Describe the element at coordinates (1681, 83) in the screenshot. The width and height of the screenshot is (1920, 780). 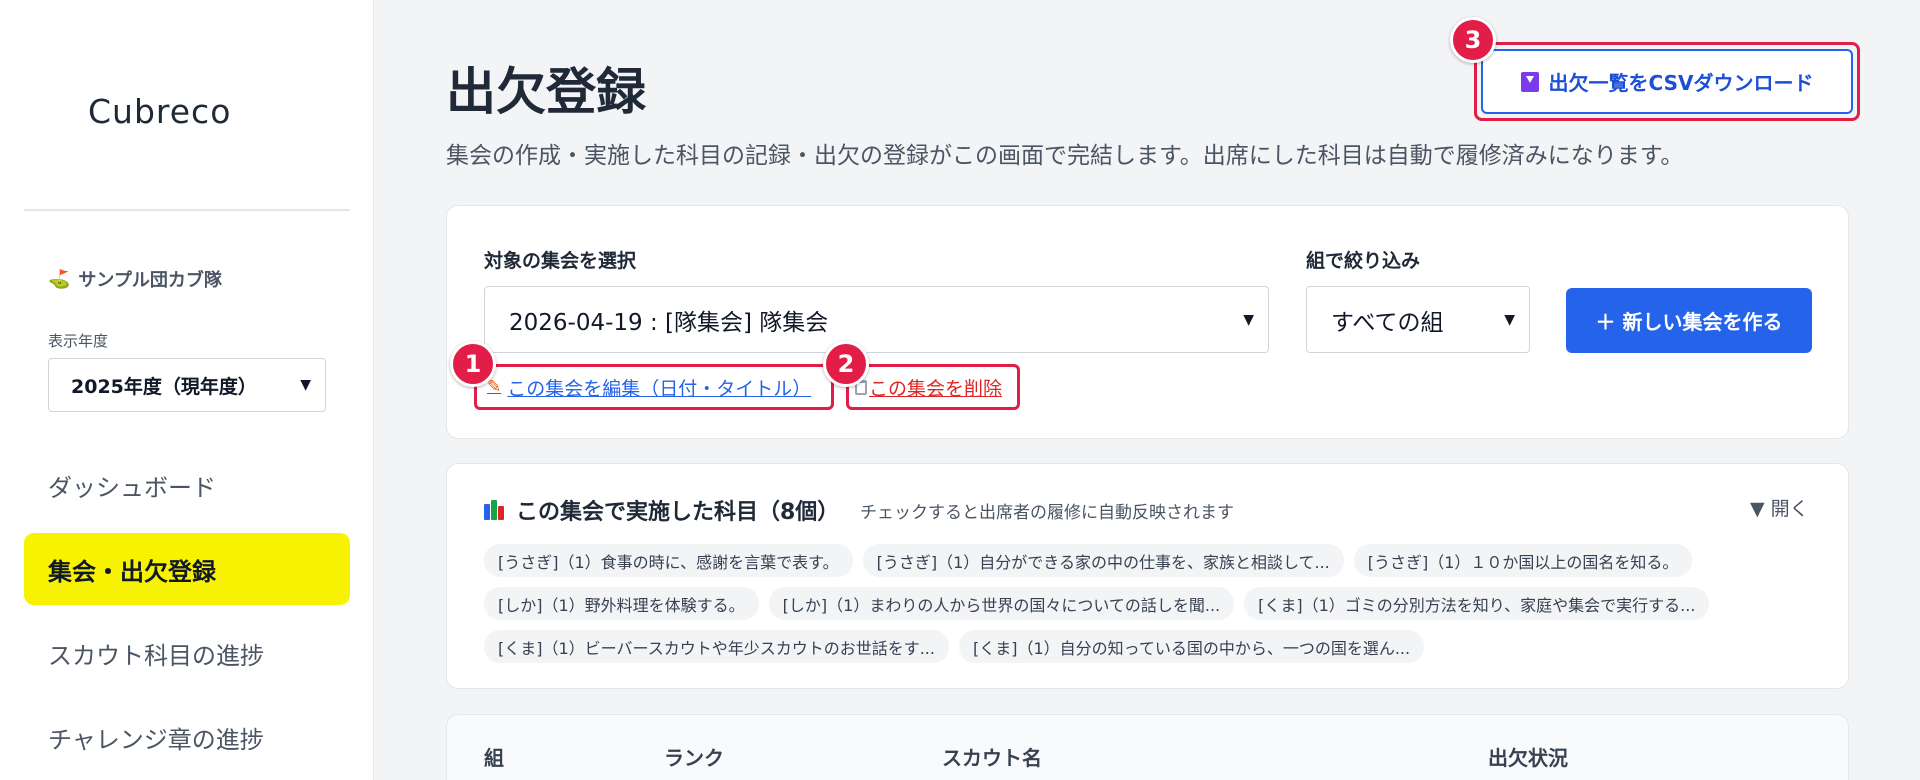
I see `csv-download-label: 出欠一覧をCSVダウンロード` at that location.